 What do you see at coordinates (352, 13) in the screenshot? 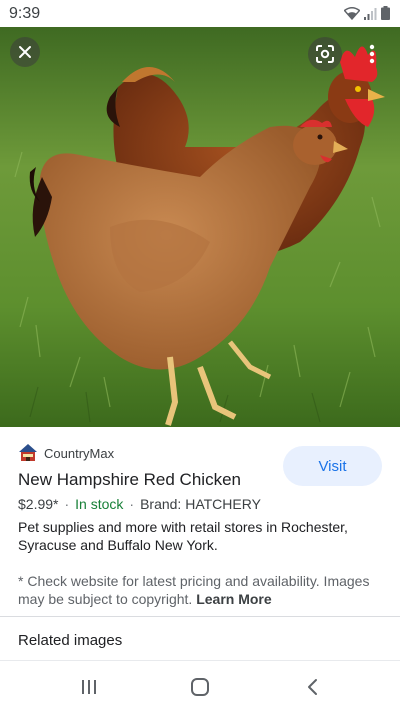
I see `wifi-icon` at bounding box center [352, 13].